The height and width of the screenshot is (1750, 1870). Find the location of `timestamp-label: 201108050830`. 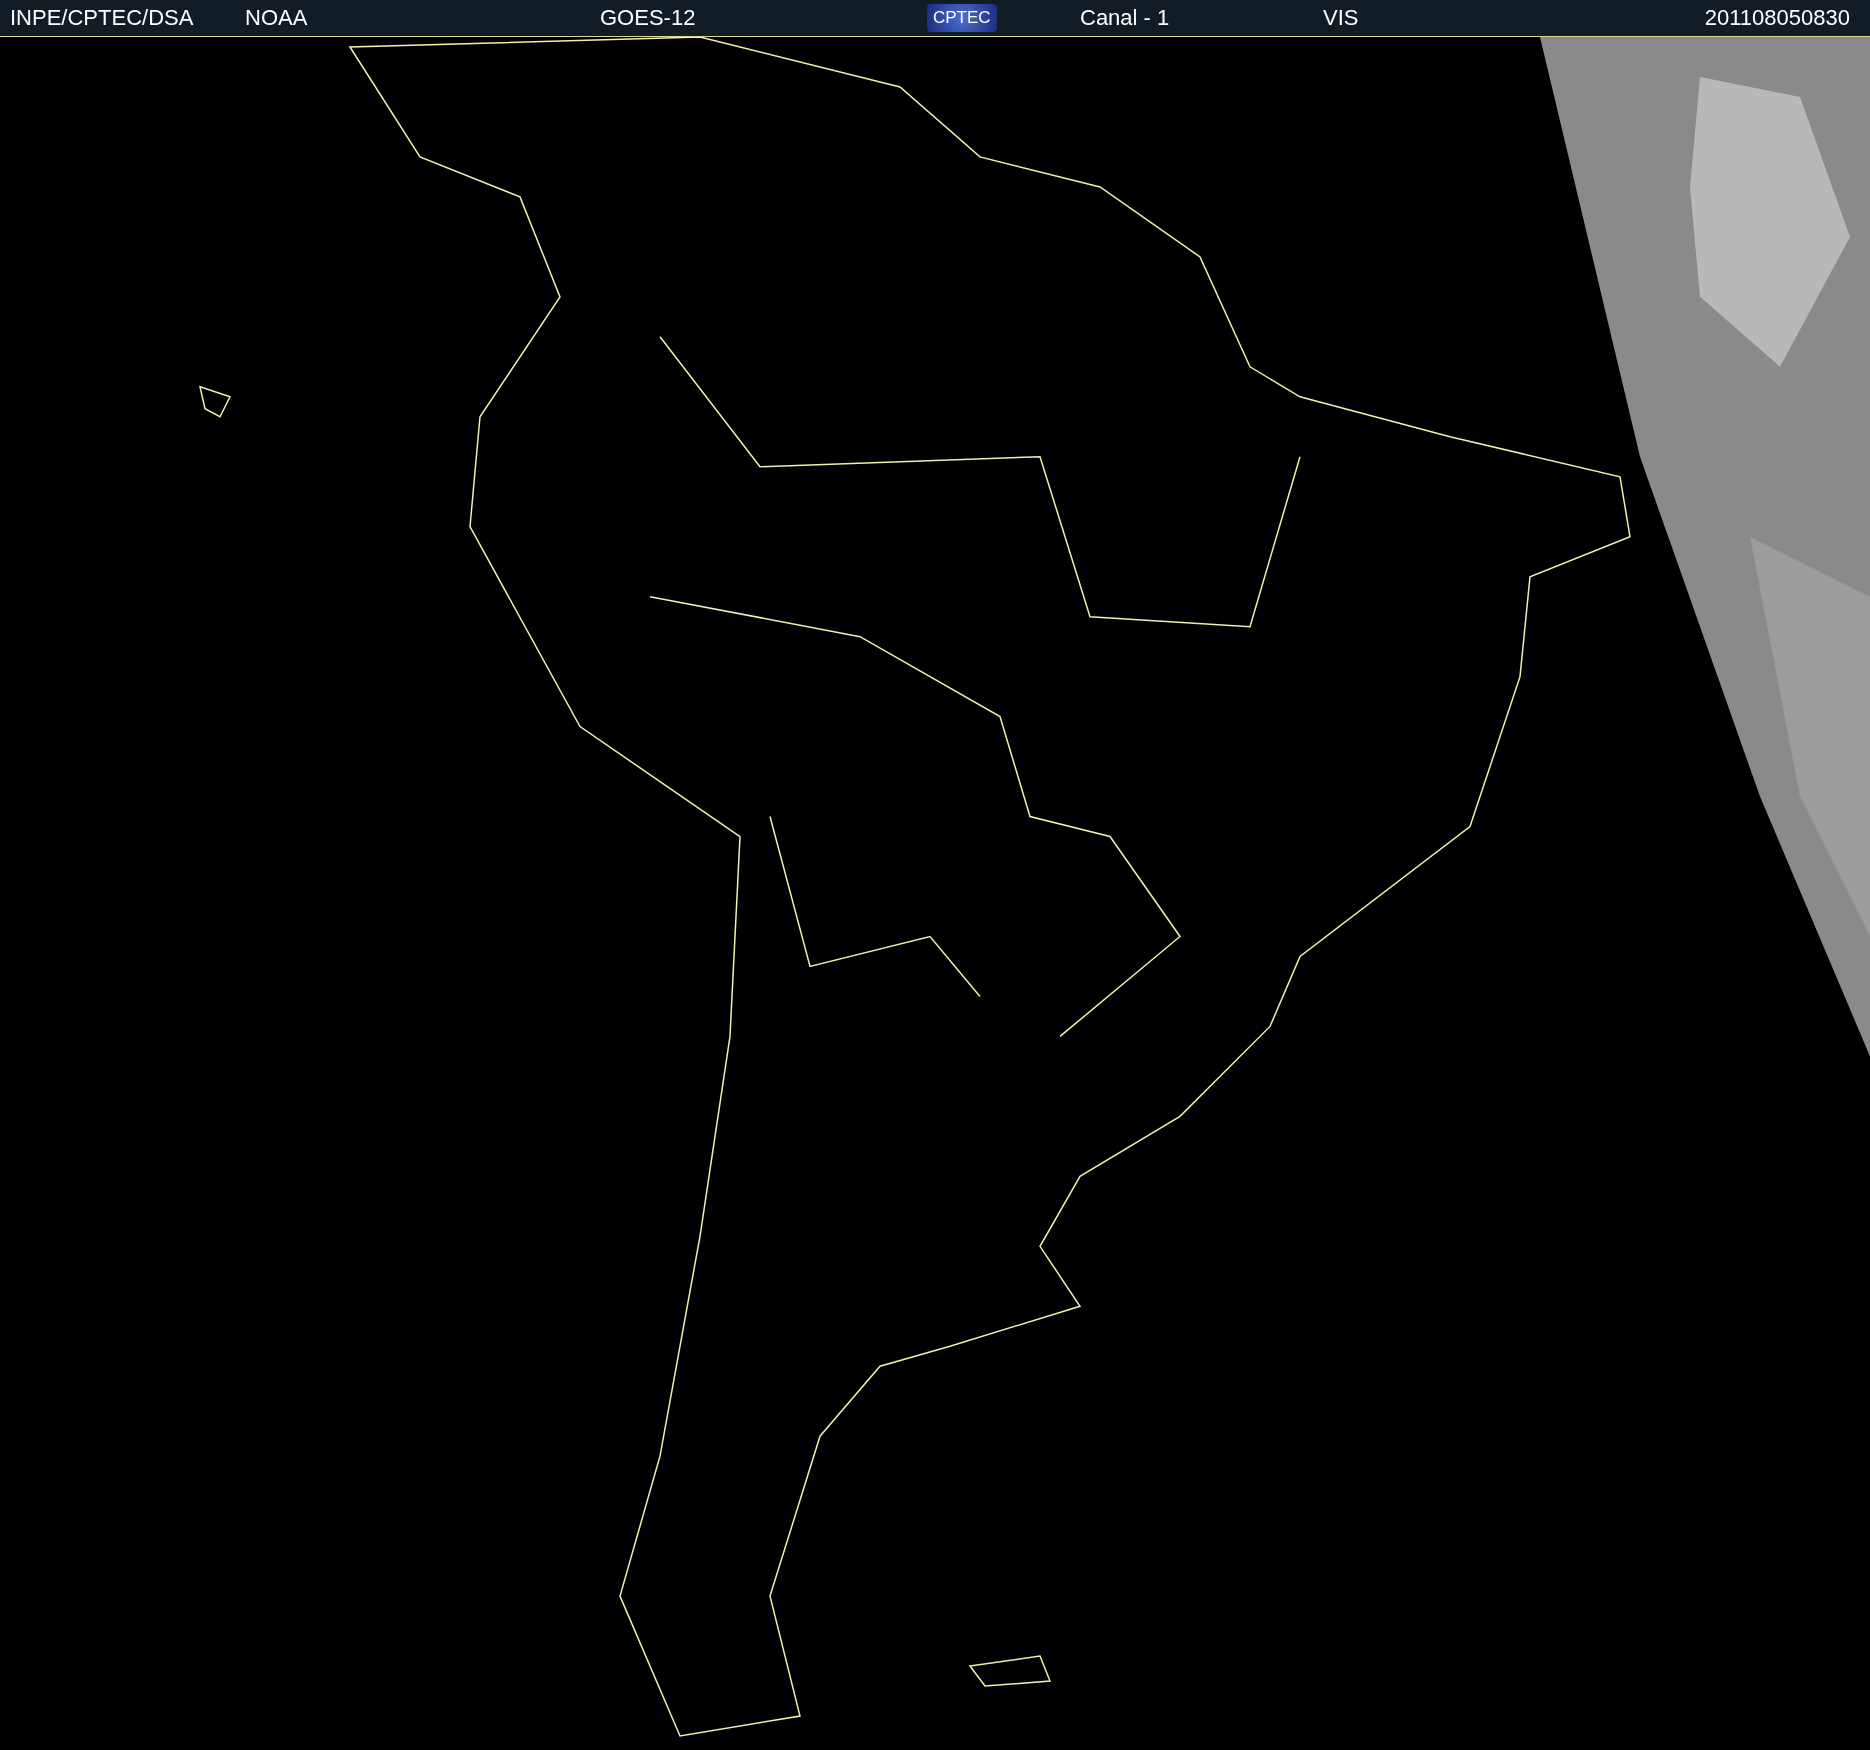

timestamp-label: 201108050830 is located at coordinates (1777, 18).